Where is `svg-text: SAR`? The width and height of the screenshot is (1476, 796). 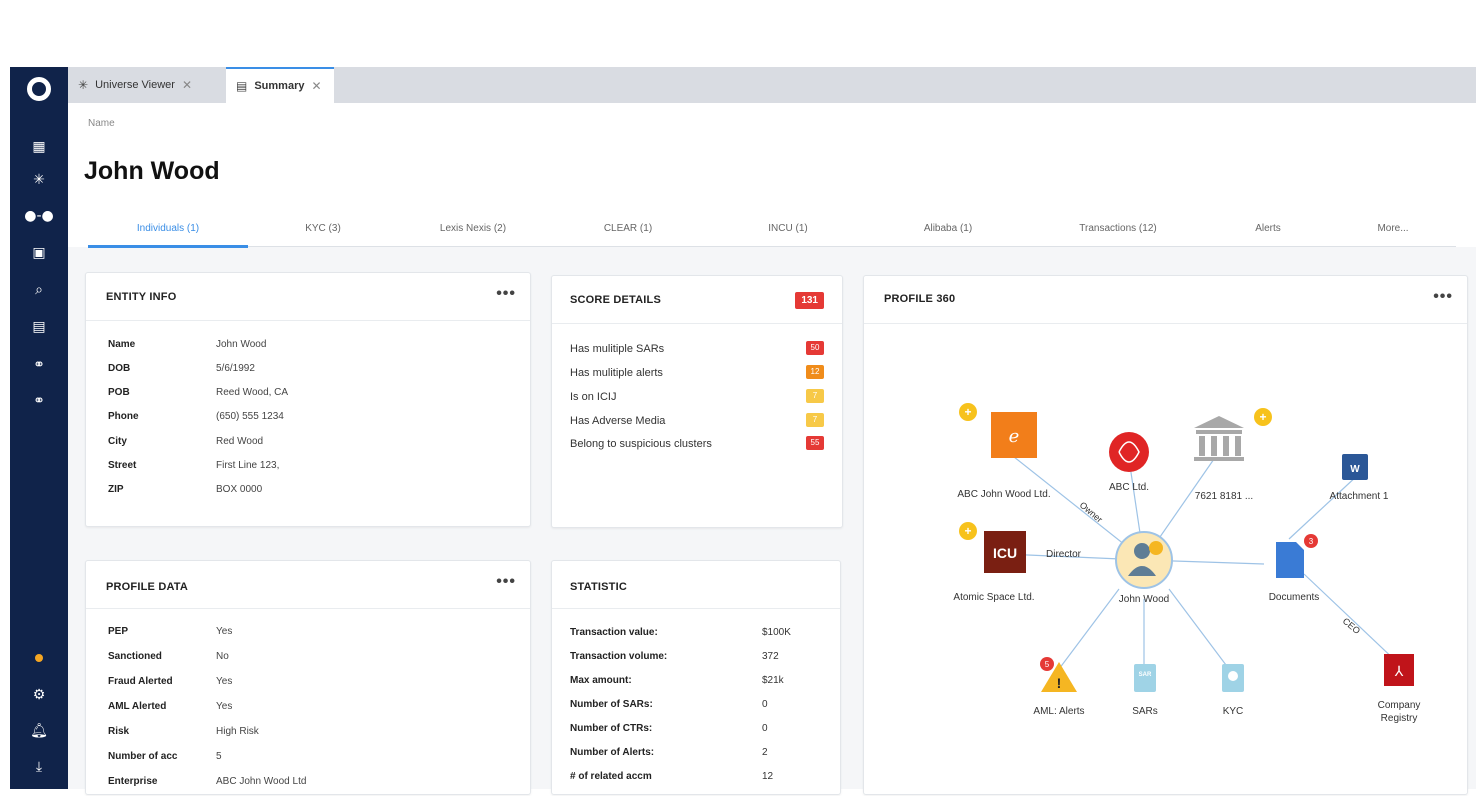
svg-text: SAR is located at coordinates (1145, 675).